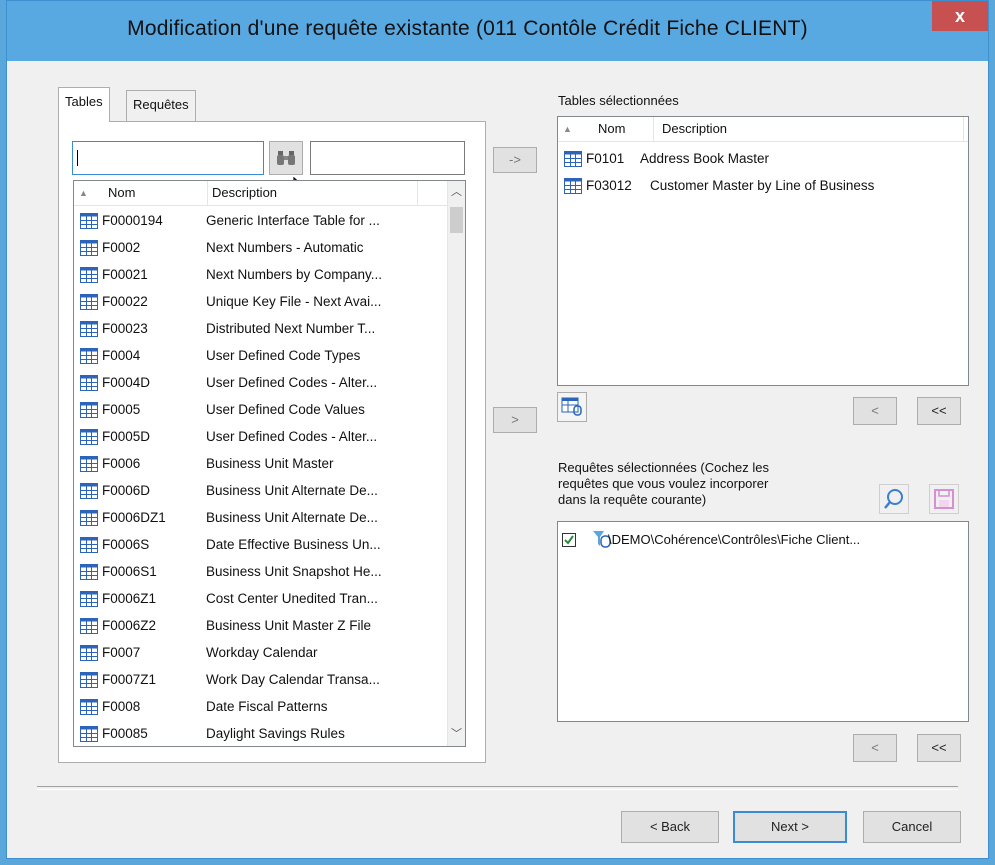 The width and height of the screenshot is (995, 865). Describe the element at coordinates (912, 827) in the screenshot. I see `cancel-button: Cancel` at that location.